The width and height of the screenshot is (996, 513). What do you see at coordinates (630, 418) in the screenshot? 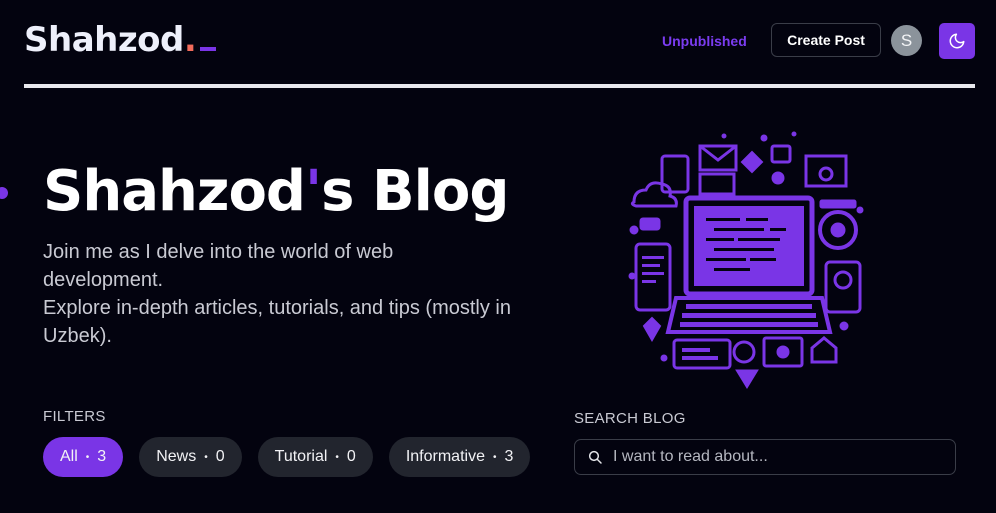
I see `search-label: SEARCH BLOG` at bounding box center [630, 418].